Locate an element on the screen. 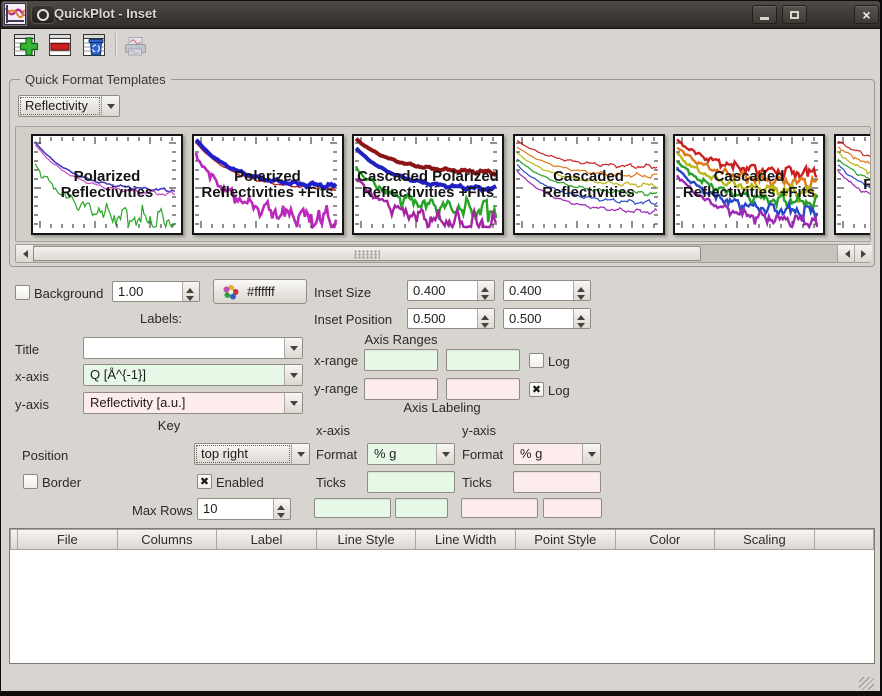  quick-format-group-label: Quick Format Templates is located at coordinates (95, 79).